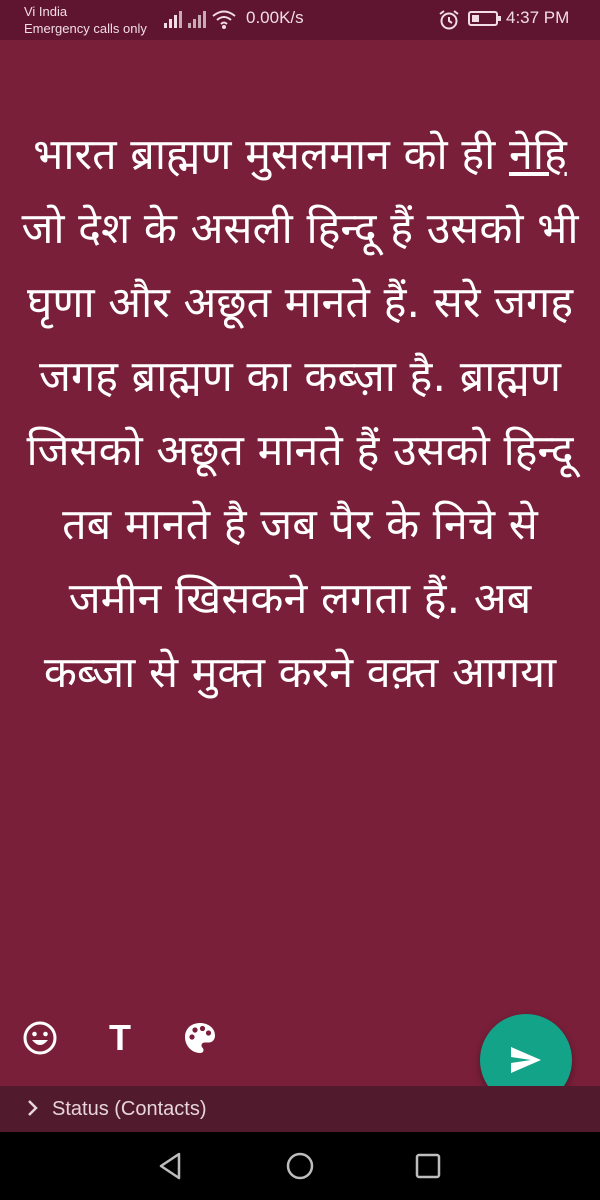 The width and height of the screenshot is (600, 1200). What do you see at coordinates (537, 155) in the screenshot?
I see `status-text-underlined: नेहि` at bounding box center [537, 155].